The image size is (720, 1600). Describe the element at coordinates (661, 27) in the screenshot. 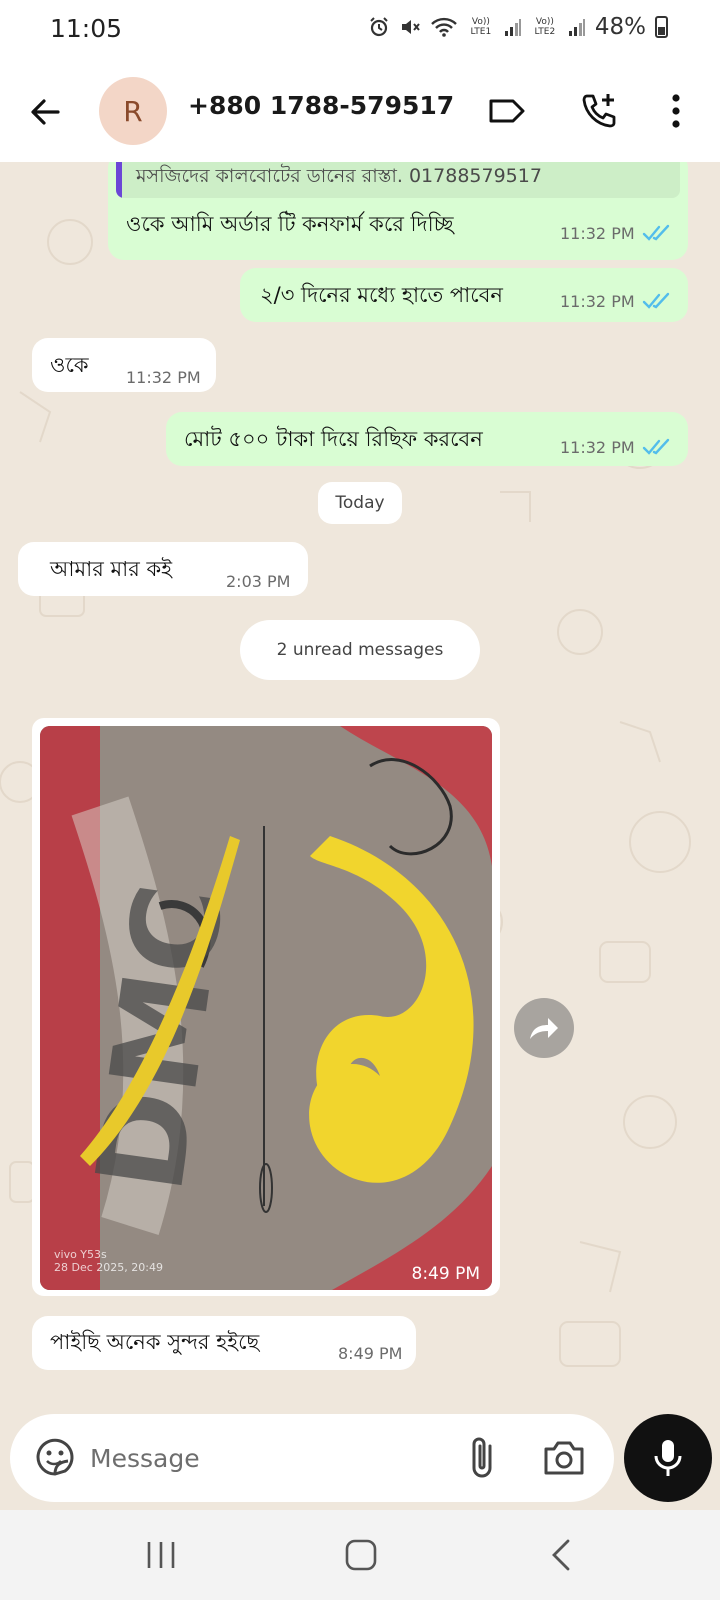

I see `battery-icon` at that location.